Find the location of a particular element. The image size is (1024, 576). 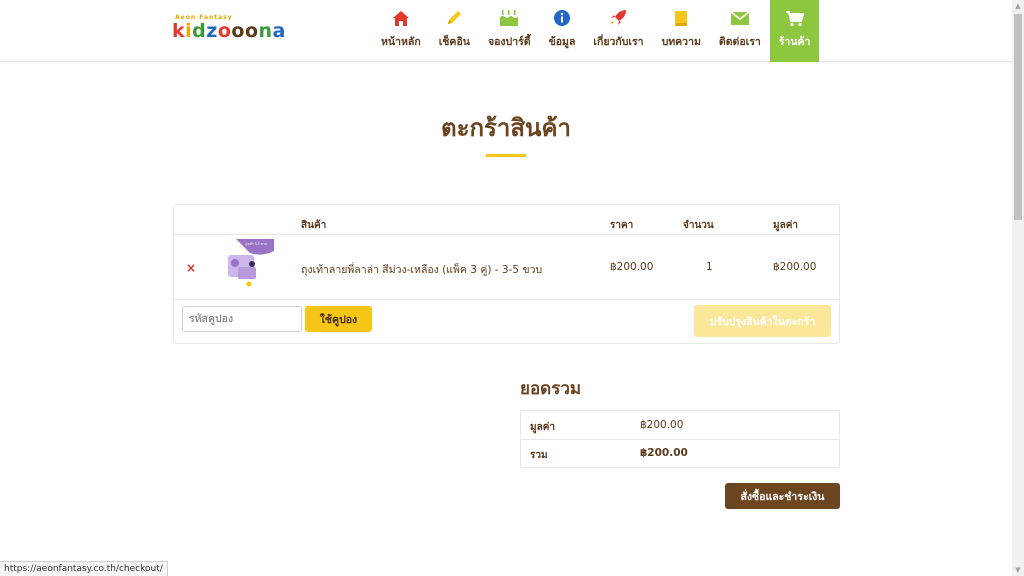

remove-item-button: × is located at coordinates (191, 268).